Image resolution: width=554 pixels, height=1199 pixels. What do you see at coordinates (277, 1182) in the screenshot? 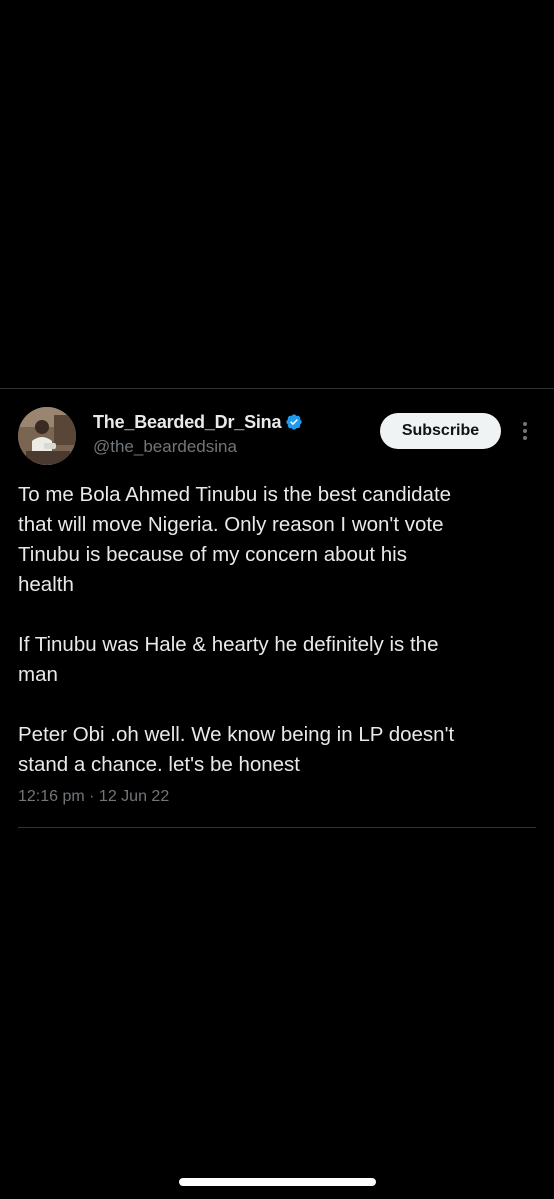
I see `home-indicator` at bounding box center [277, 1182].